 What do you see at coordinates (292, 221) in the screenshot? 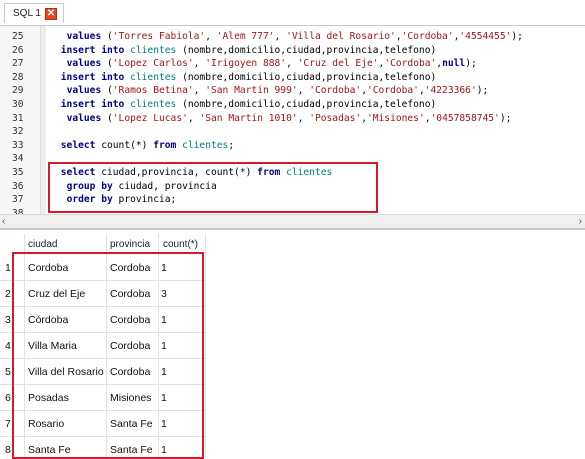
I see `editor-horizontal-scrollbar: ‹ ›` at bounding box center [292, 221].